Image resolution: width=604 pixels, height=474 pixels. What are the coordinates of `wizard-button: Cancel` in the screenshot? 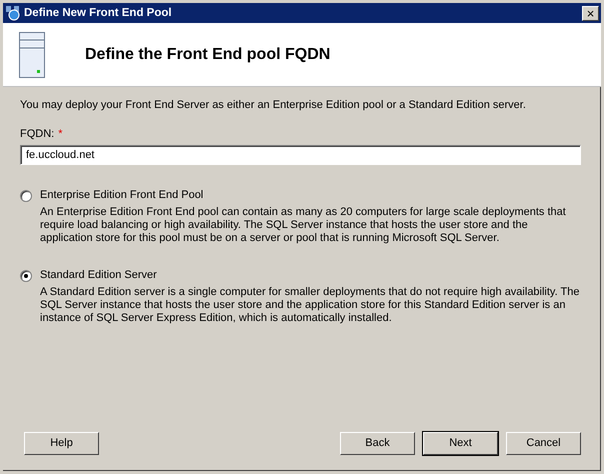 It's located at (543, 443).